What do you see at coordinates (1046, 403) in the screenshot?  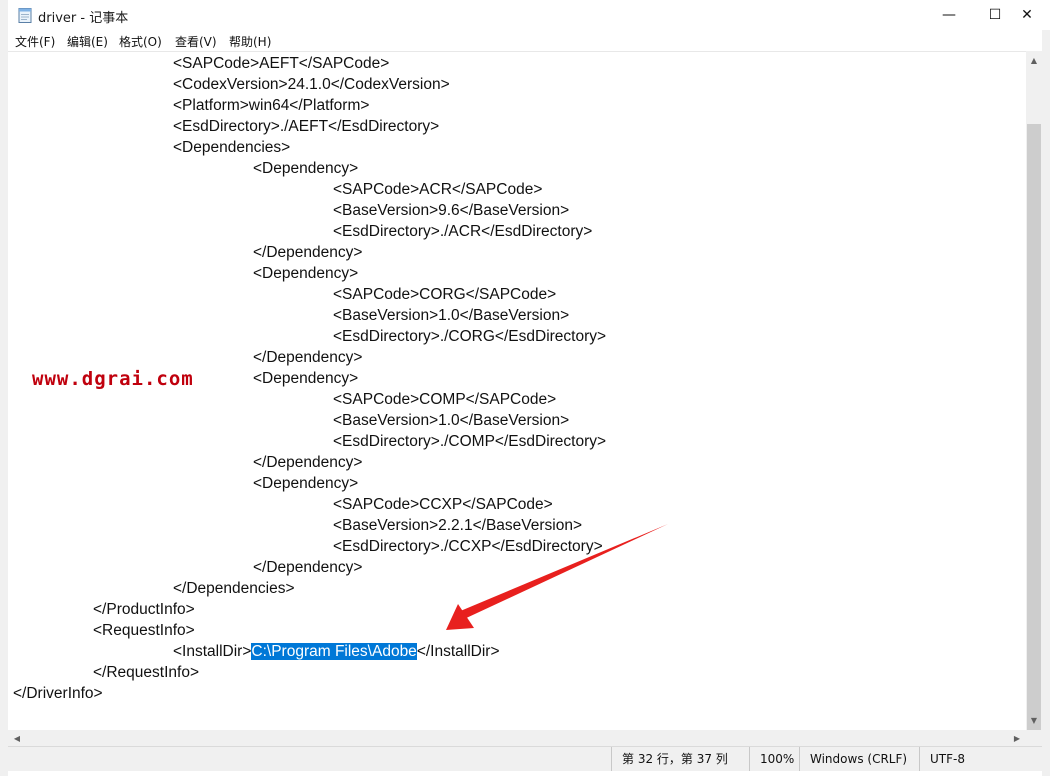 I see `window-right-border` at bounding box center [1046, 403].